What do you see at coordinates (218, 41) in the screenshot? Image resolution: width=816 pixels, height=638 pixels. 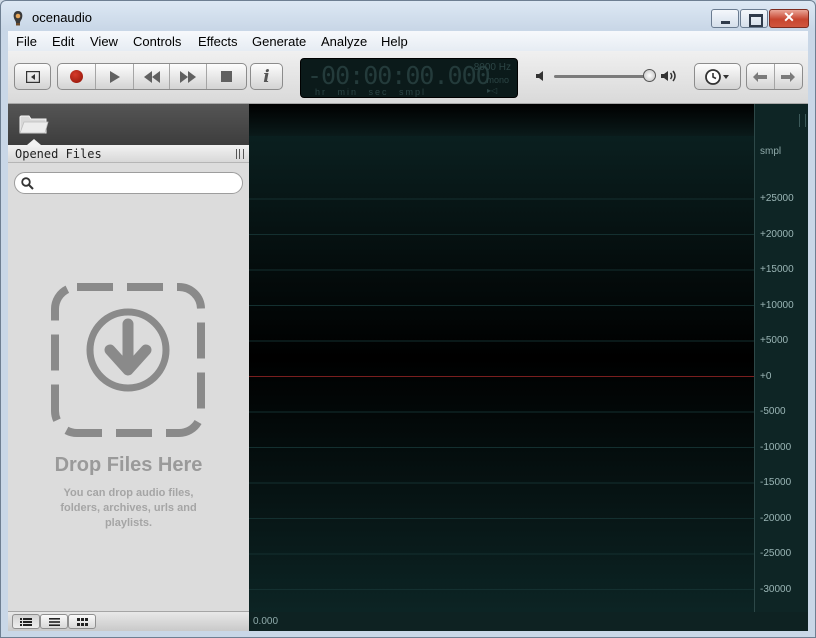 I see `menu-effects: Effects` at bounding box center [218, 41].